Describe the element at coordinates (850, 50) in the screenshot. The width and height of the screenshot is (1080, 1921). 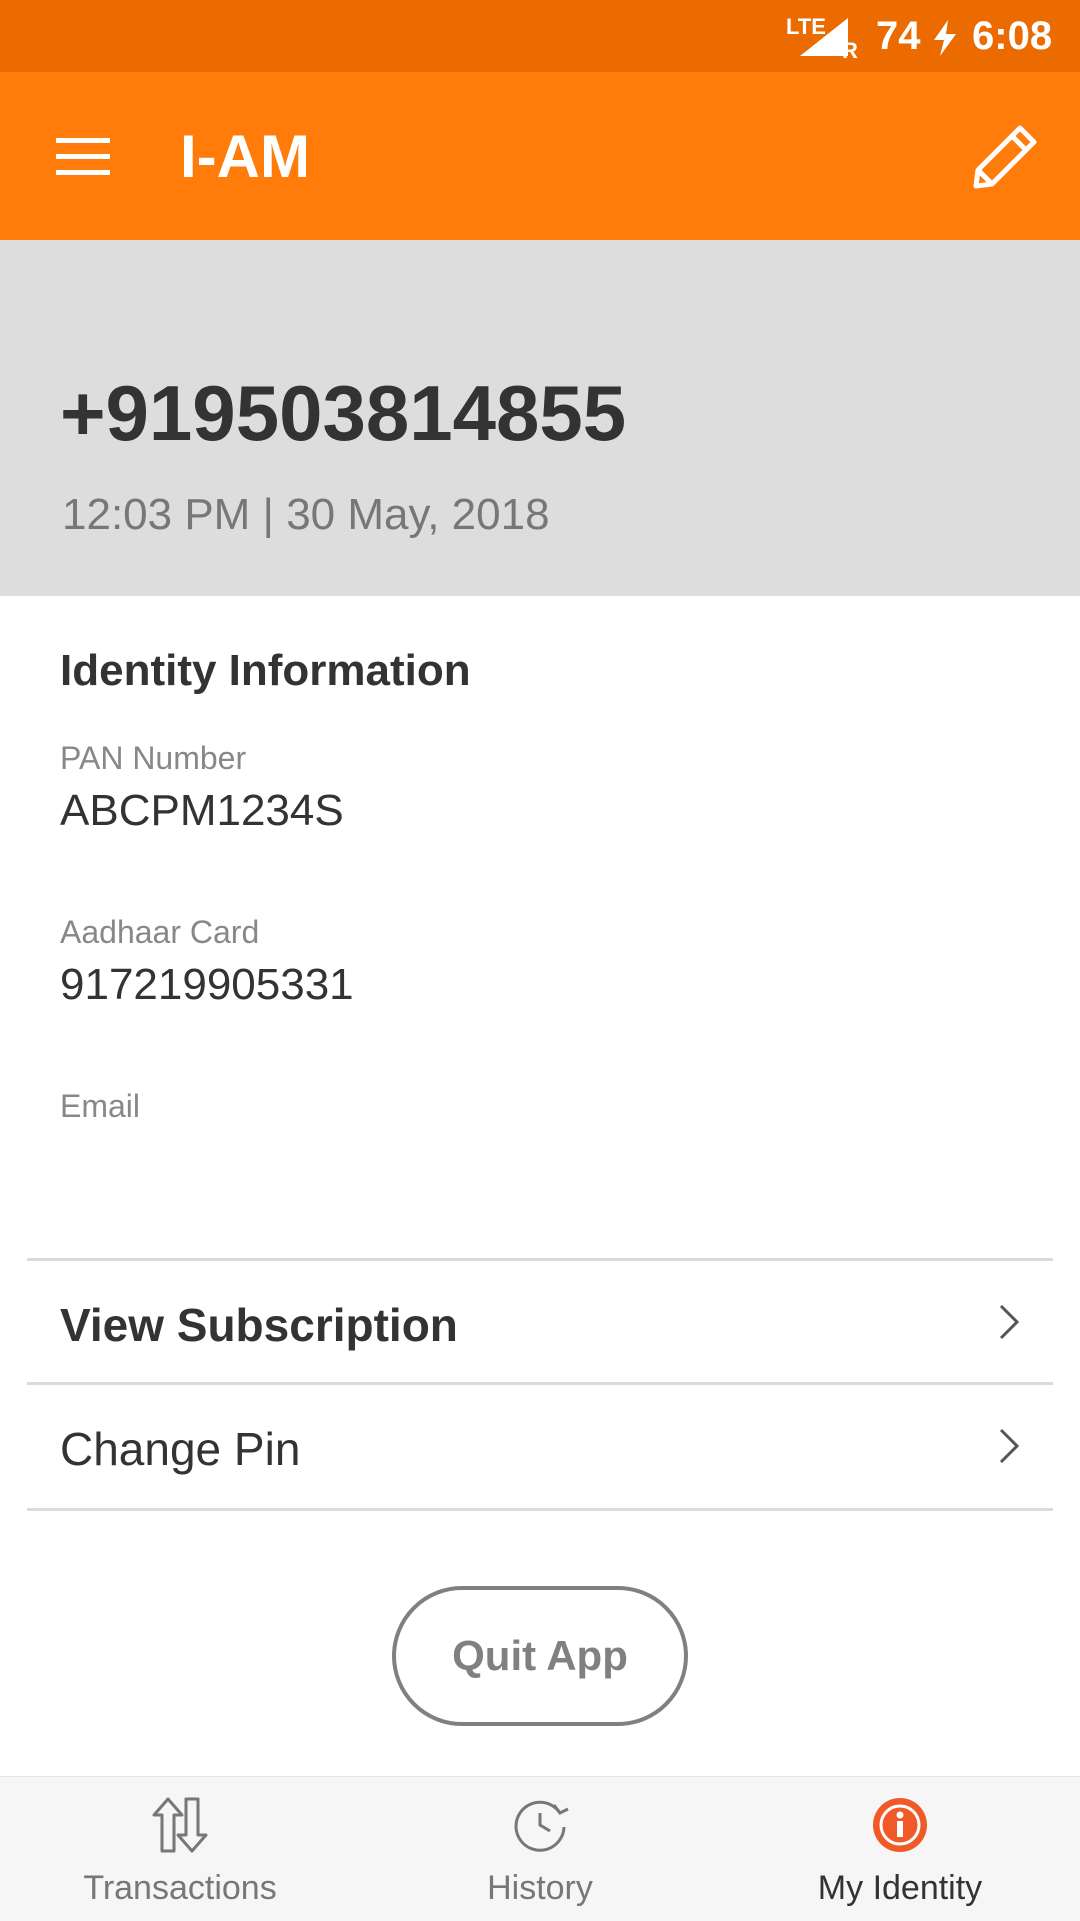
I see `roaming-indicator: R` at that location.